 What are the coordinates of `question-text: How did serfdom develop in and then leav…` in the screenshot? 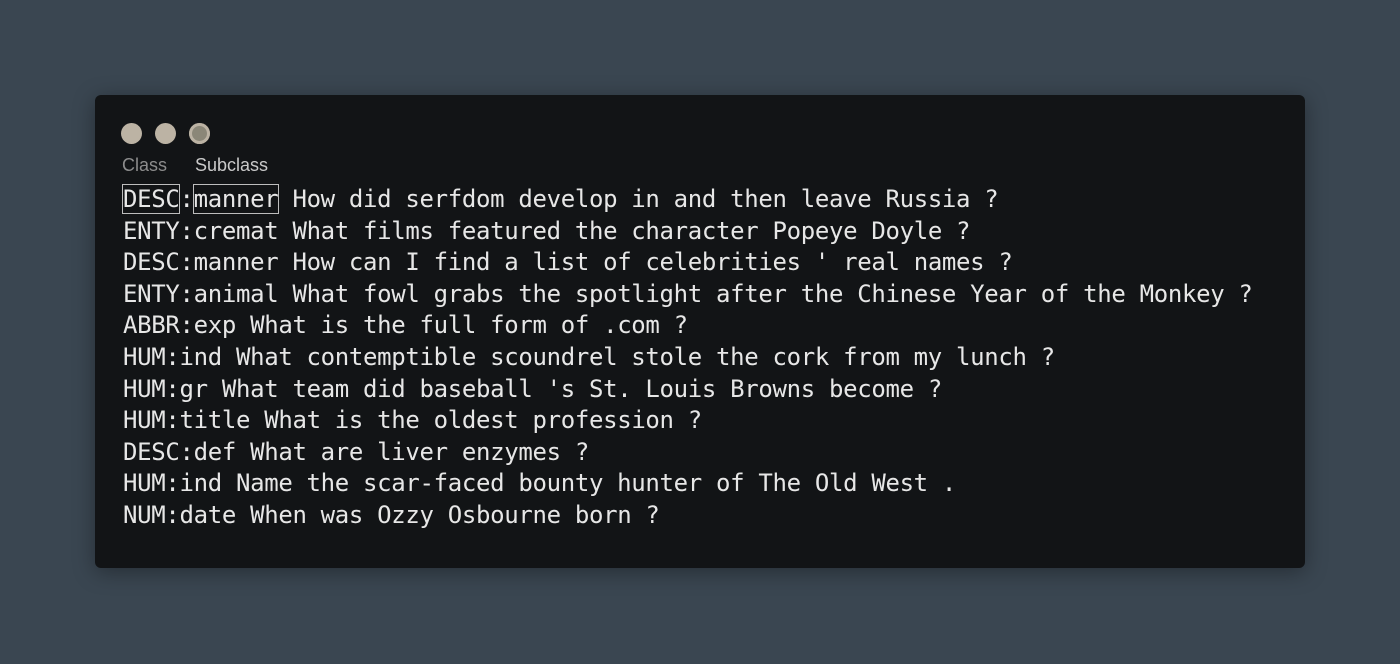 It's located at (638, 199).